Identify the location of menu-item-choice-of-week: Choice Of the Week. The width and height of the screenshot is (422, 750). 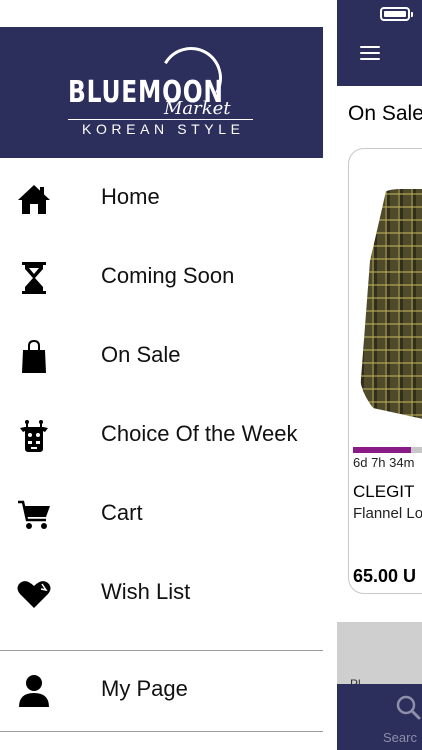
(161, 435).